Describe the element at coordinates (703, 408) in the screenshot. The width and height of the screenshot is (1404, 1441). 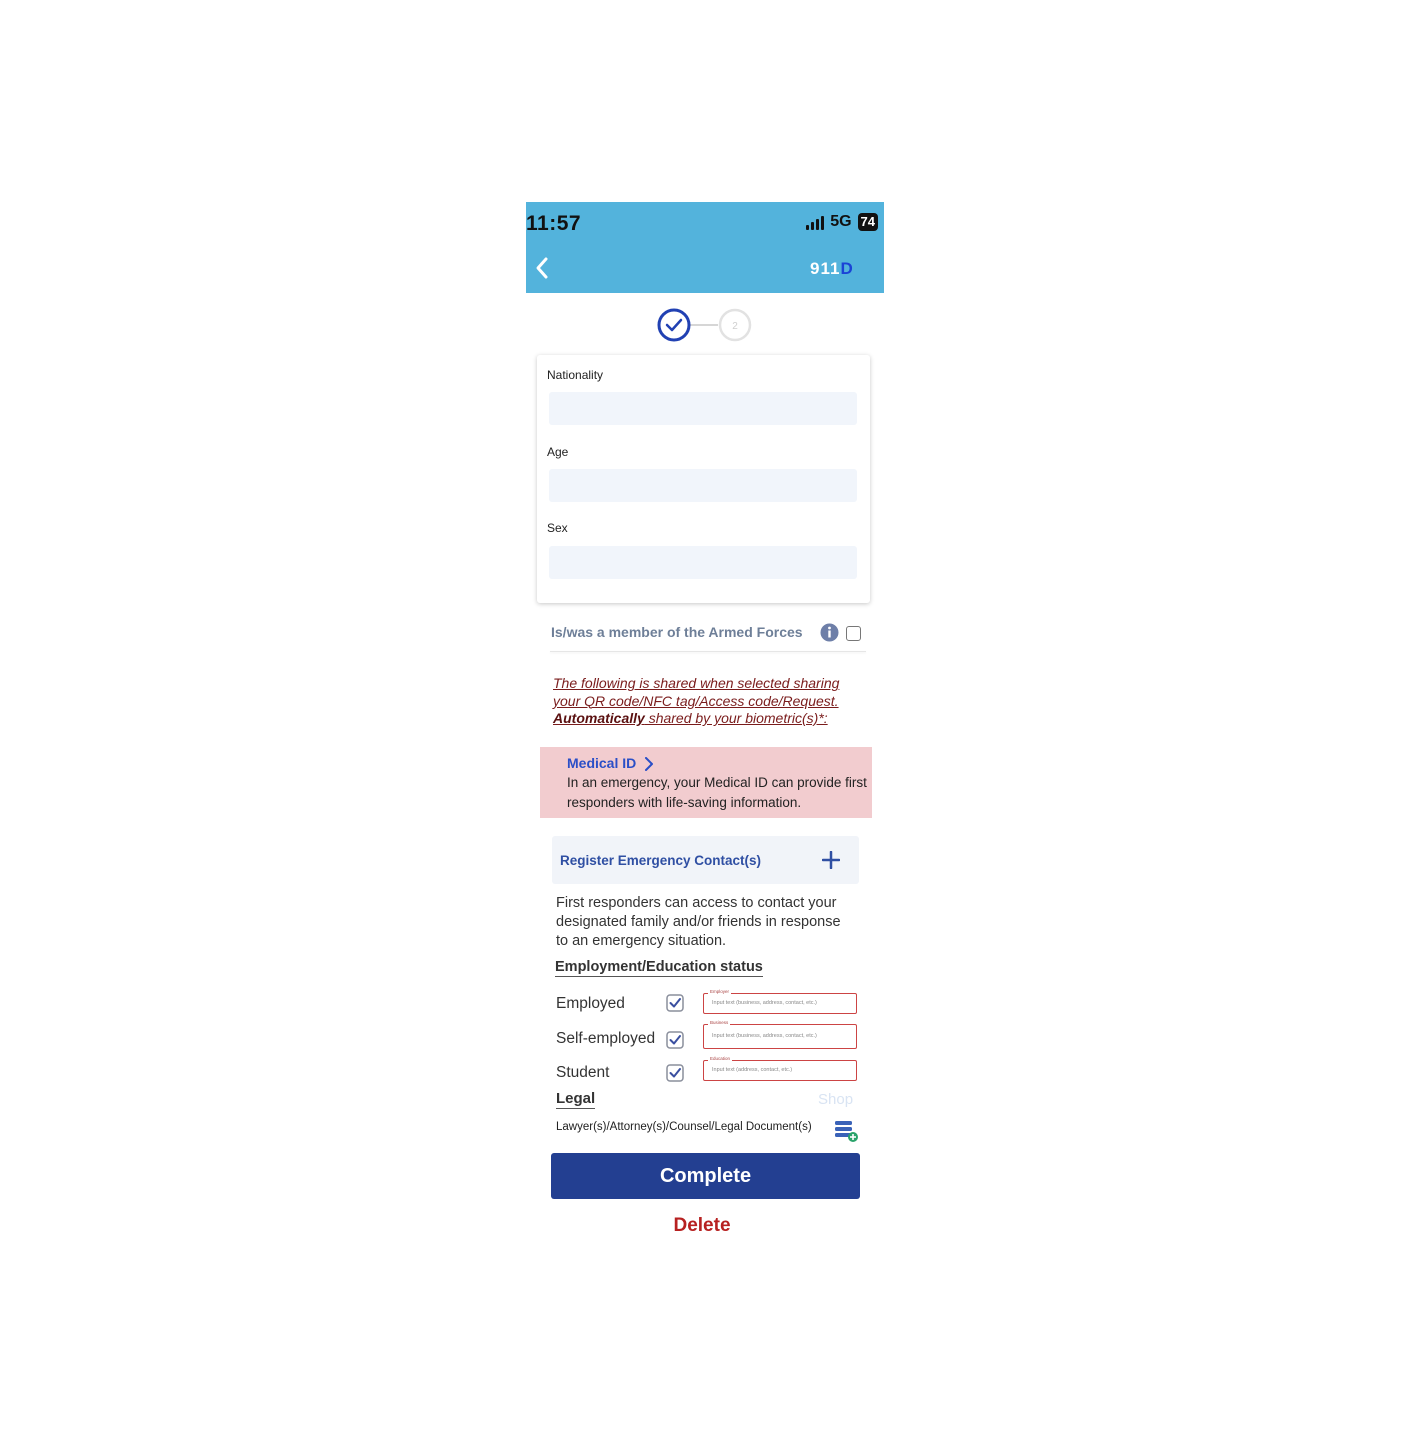
I see `nationality-input` at that location.